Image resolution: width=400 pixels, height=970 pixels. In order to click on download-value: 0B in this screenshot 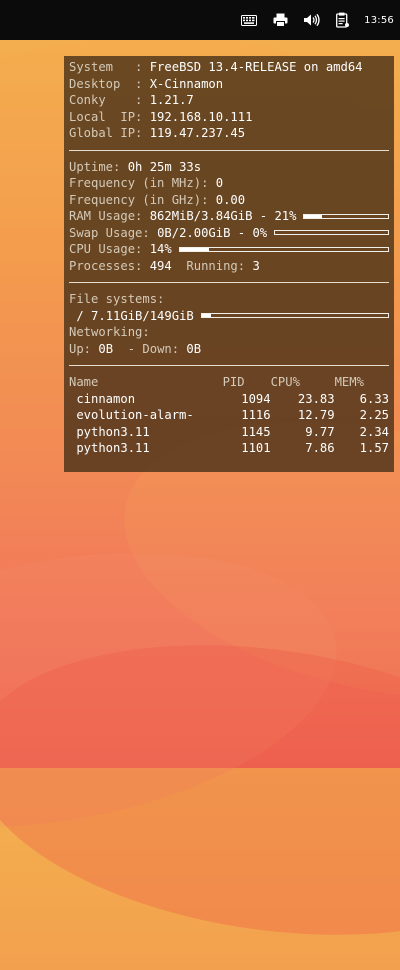, I will do `click(194, 348)`.